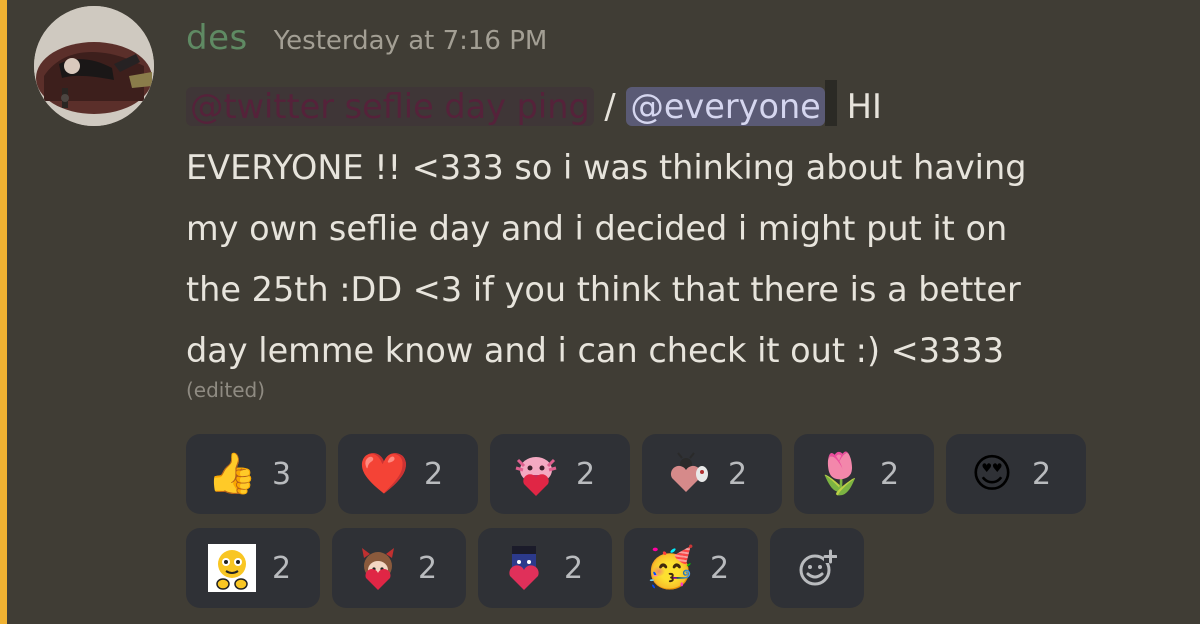 The height and width of the screenshot is (624, 1200). I want to click on reaction-count: 3, so click(282, 474).